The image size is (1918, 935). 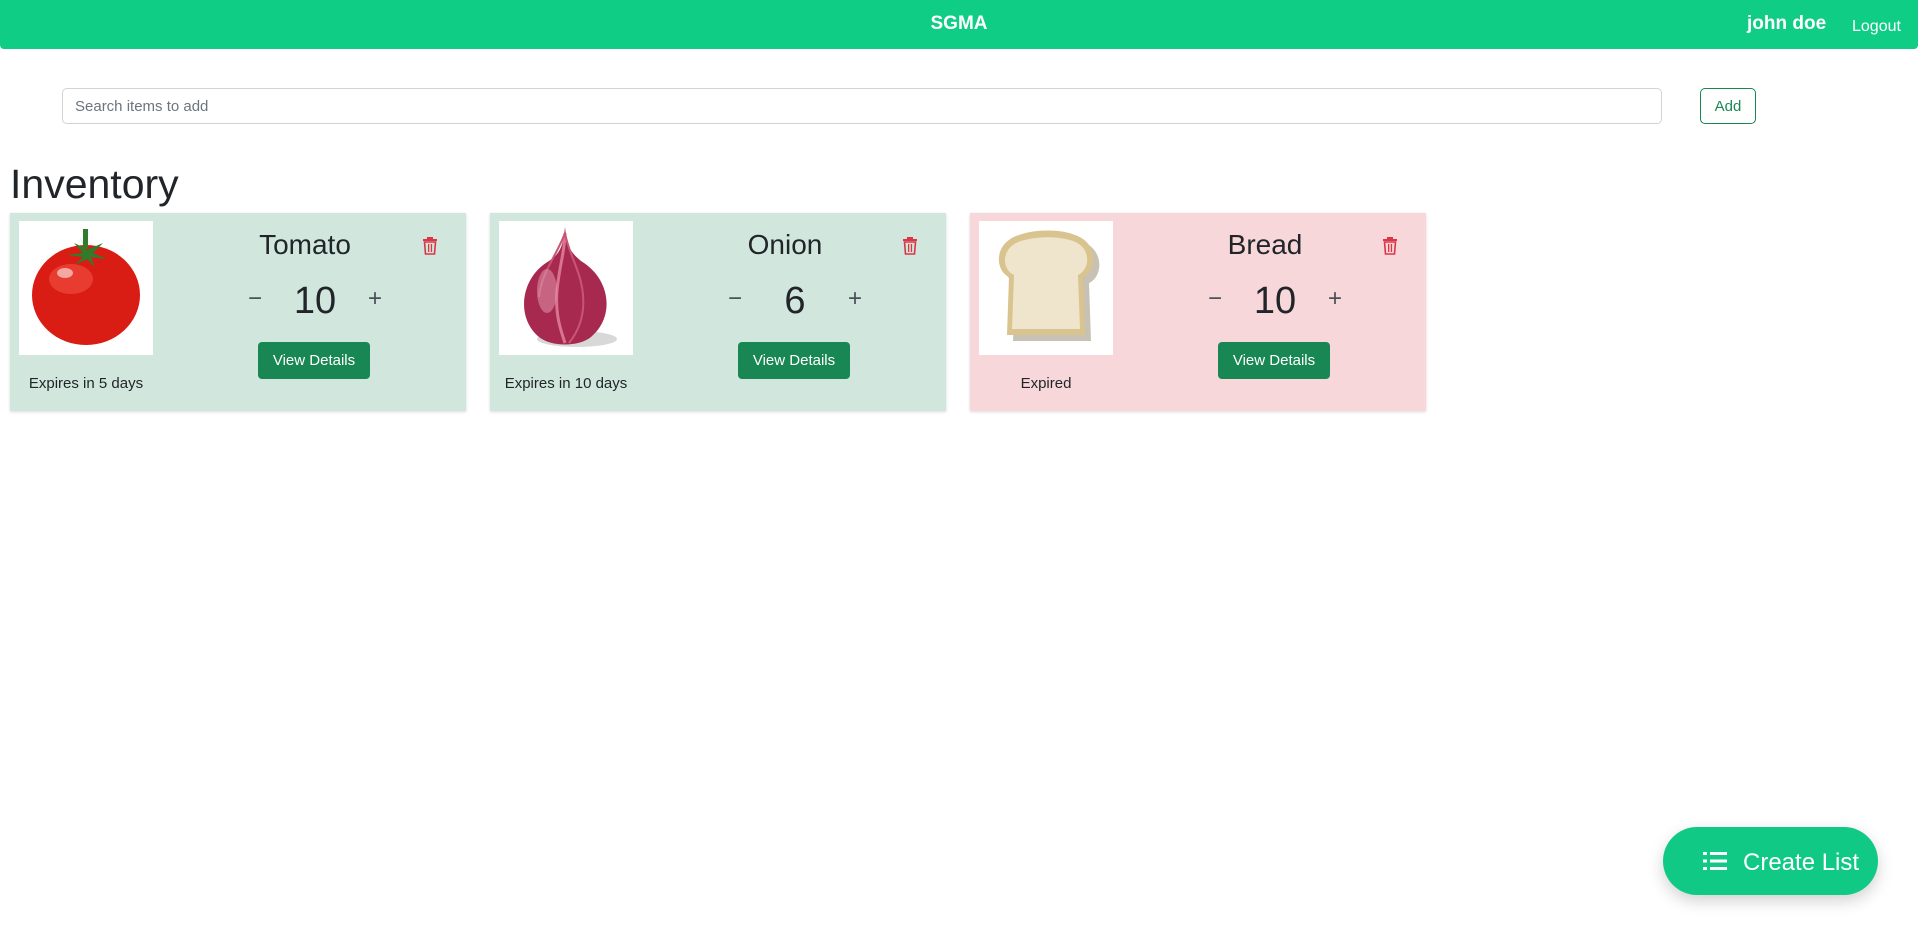 What do you see at coordinates (1265, 244) in the screenshot?
I see `item-name: Bread` at bounding box center [1265, 244].